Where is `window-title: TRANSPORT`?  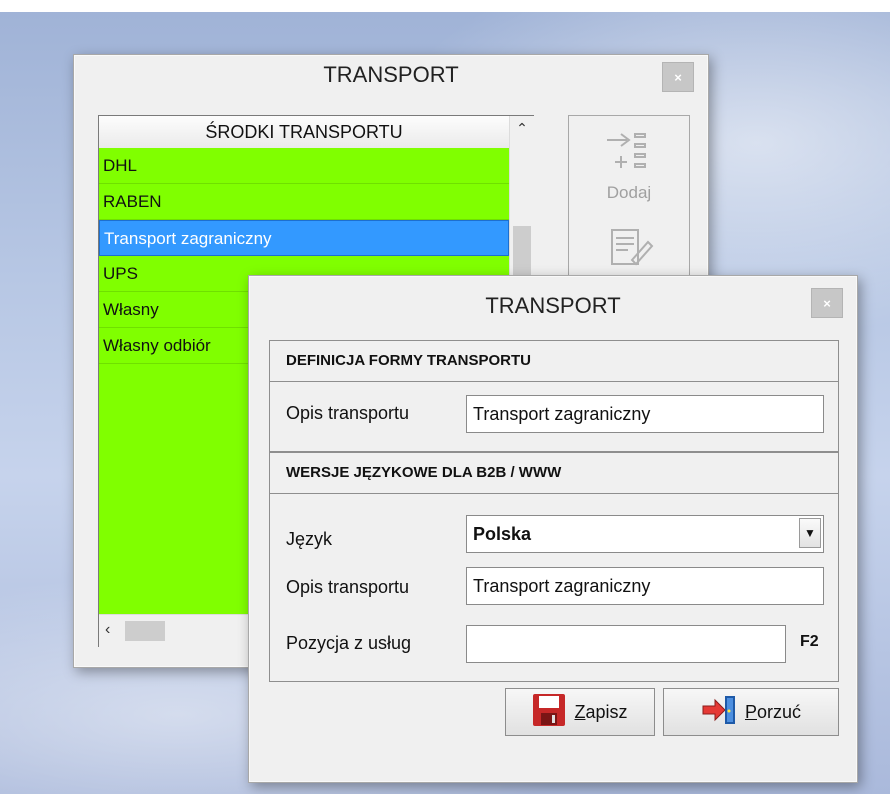 window-title: TRANSPORT is located at coordinates (391, 74).